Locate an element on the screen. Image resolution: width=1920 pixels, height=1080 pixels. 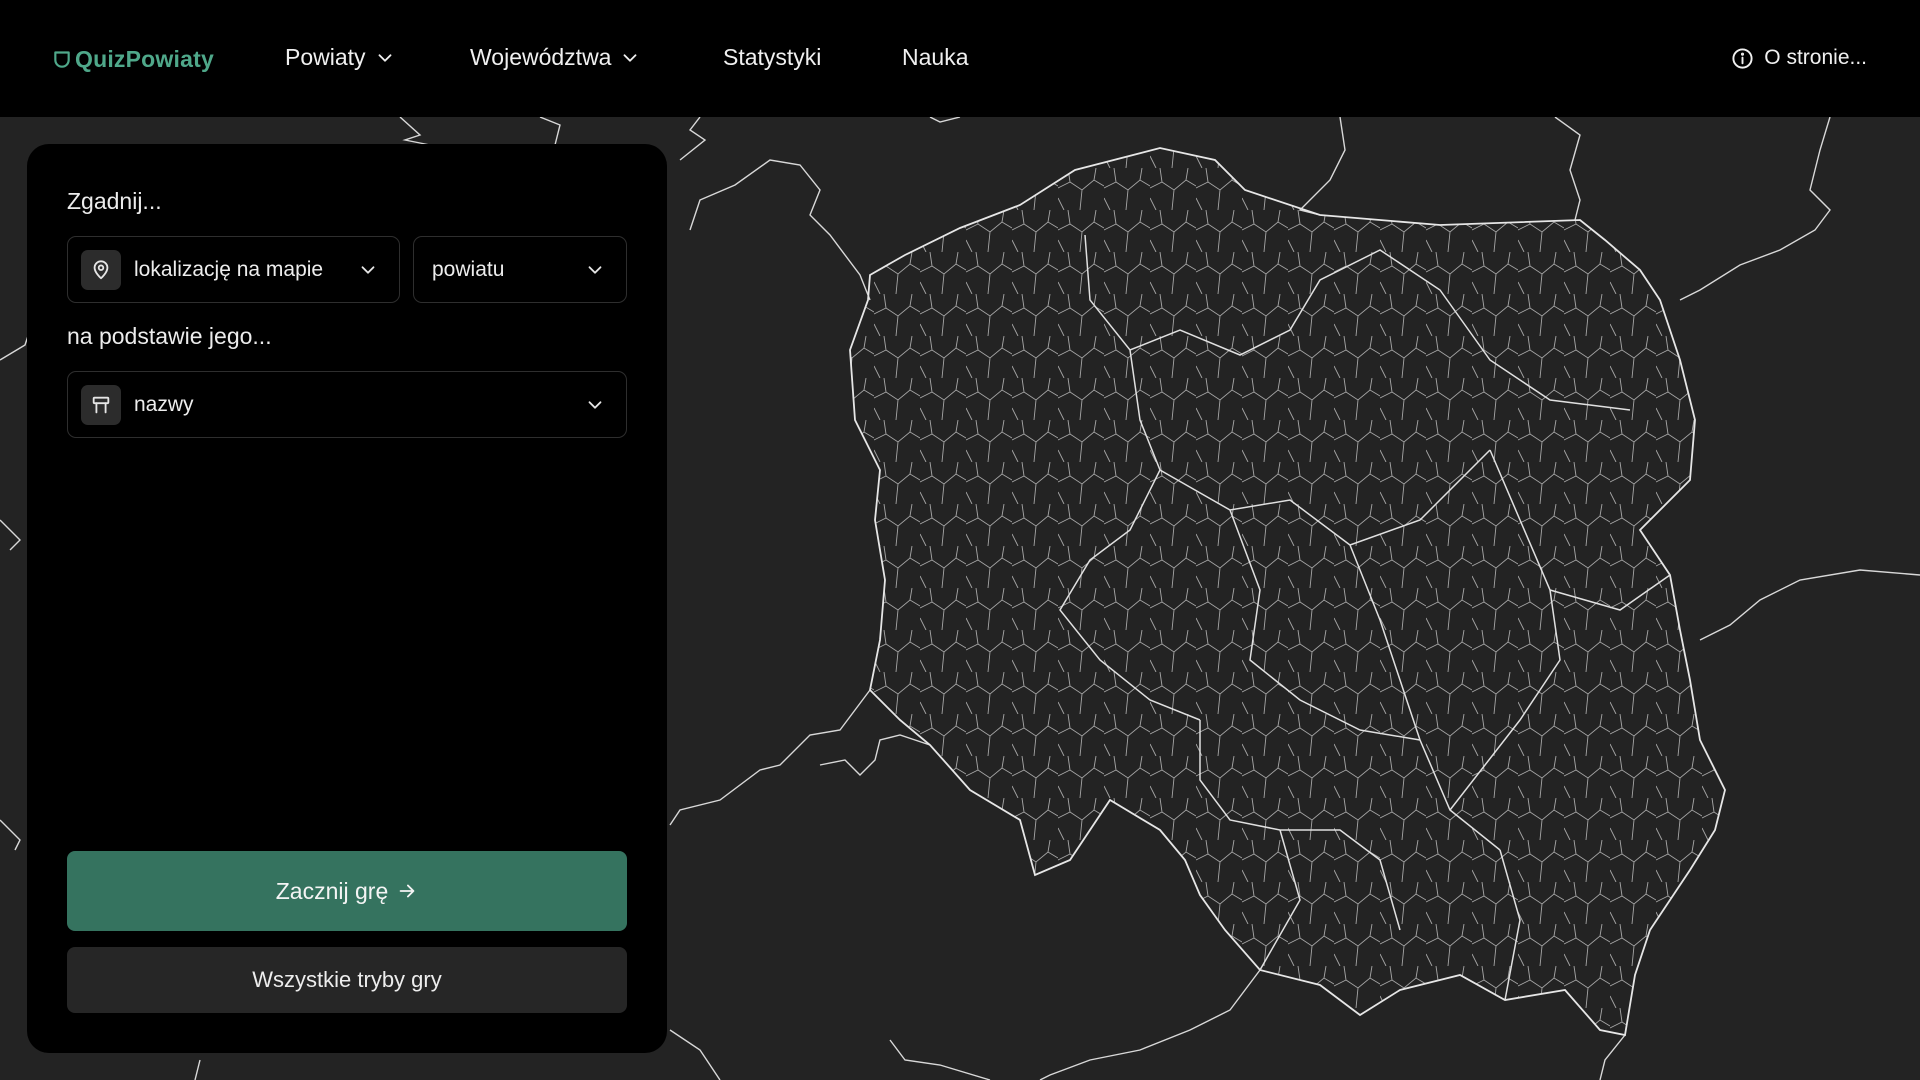
brand-logo-link: QuizPowiaty is located at coordinates (133, 59).